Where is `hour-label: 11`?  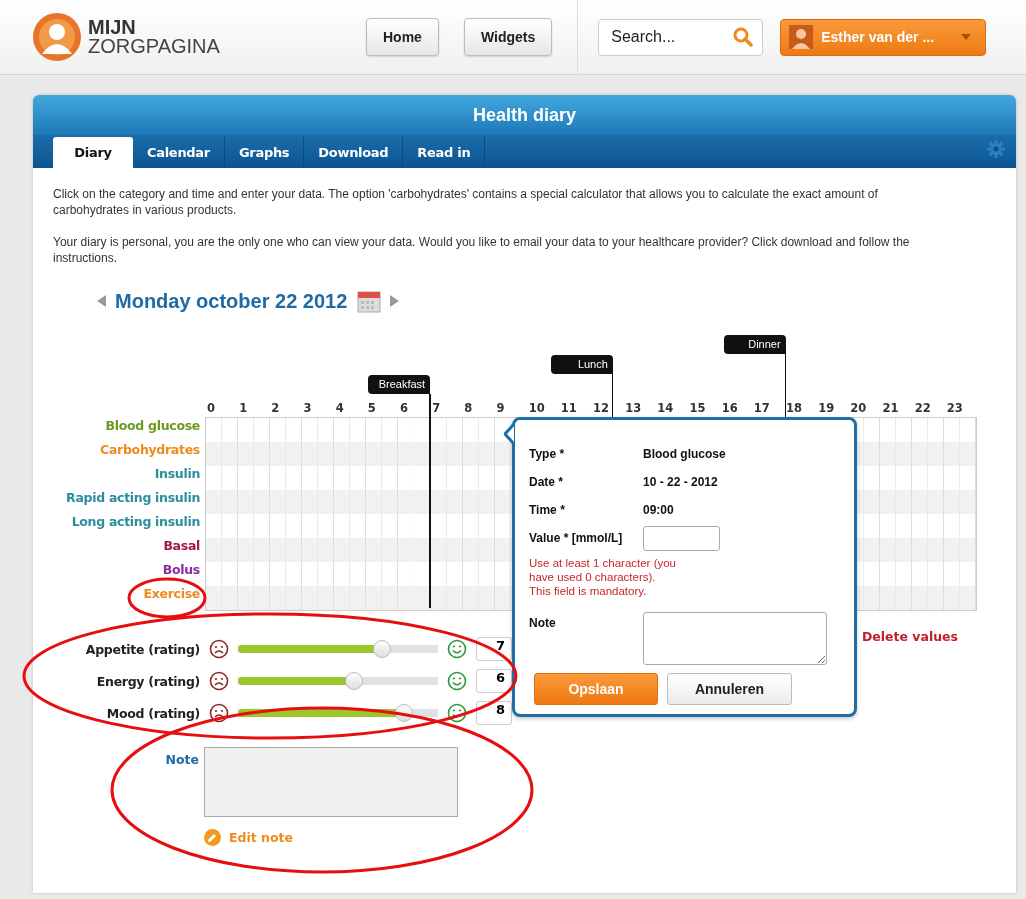 hour-label: 11 is located at coordinates (568, 409).